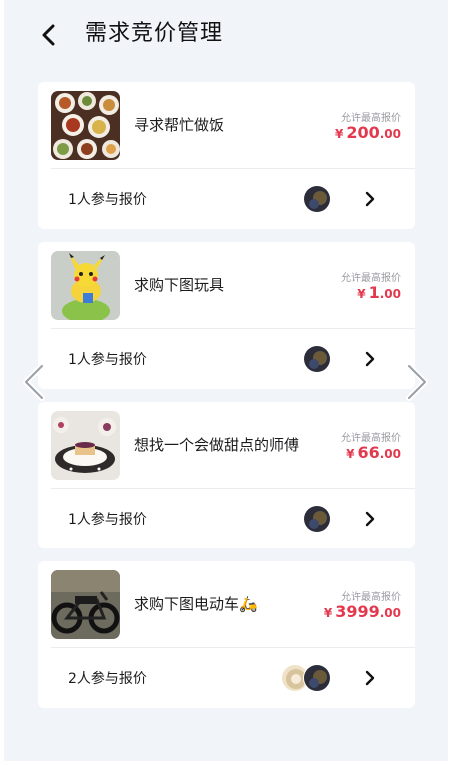 Image resolution: width=451 pixels, height=765 pixels. What do you see at coordinates (363, 132) in the screenshot?
I see `price-integer: 200` at bounding box center [363, 132].